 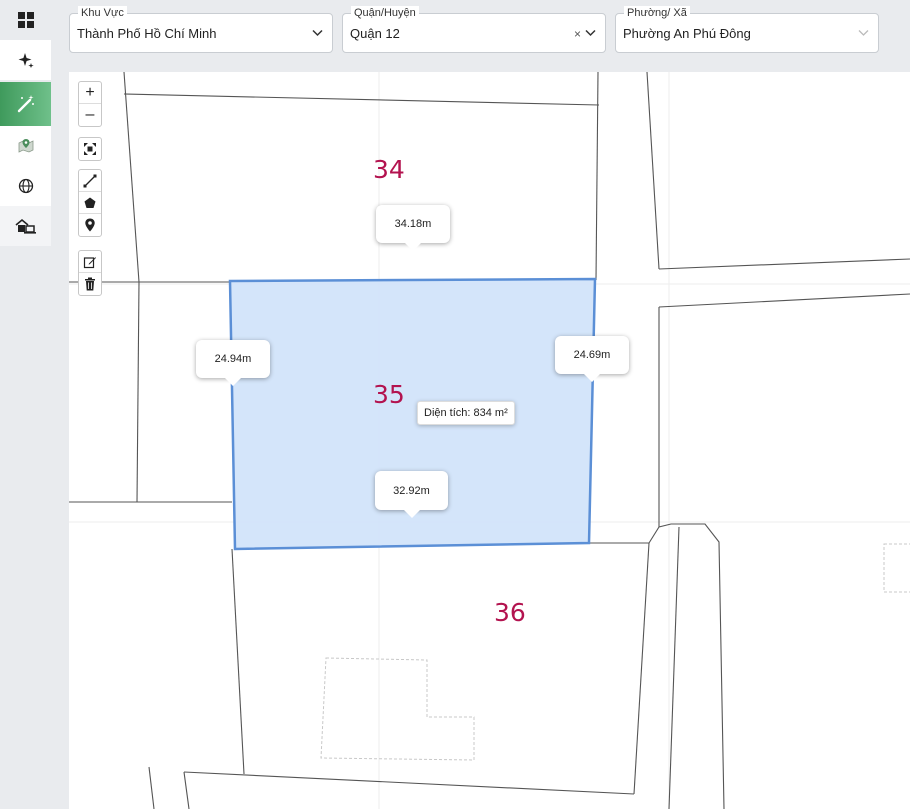 What do you see at coordinates (375, 33) in the screenshot?
I see `quan-huyen-value: Quận 12` at bounding box center [375, 33].